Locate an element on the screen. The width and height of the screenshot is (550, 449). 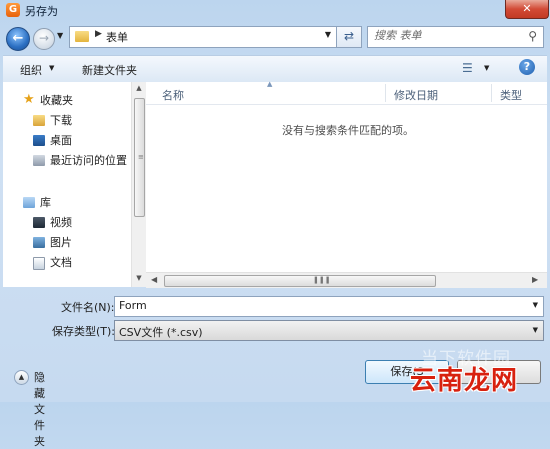
hide-folders-label: 隐藏文件夹 is located at coordinates (39, 409).